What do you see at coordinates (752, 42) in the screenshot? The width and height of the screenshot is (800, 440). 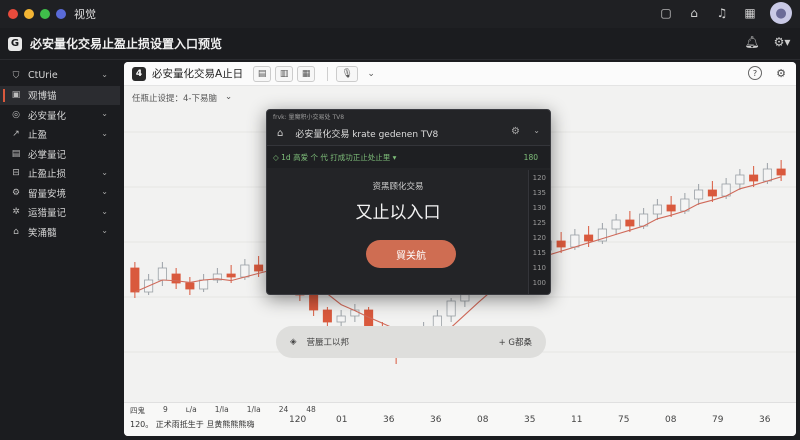 I see `notification-bell-icon: 🔔︎` at bounding box center [752, 42].